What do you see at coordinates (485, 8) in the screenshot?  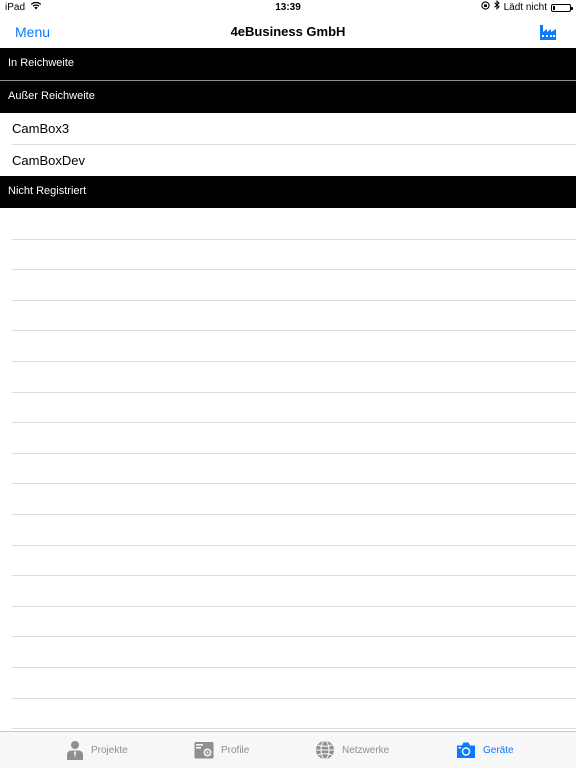 I see `orientation-lock-icon` at bounding box center [485, 8].